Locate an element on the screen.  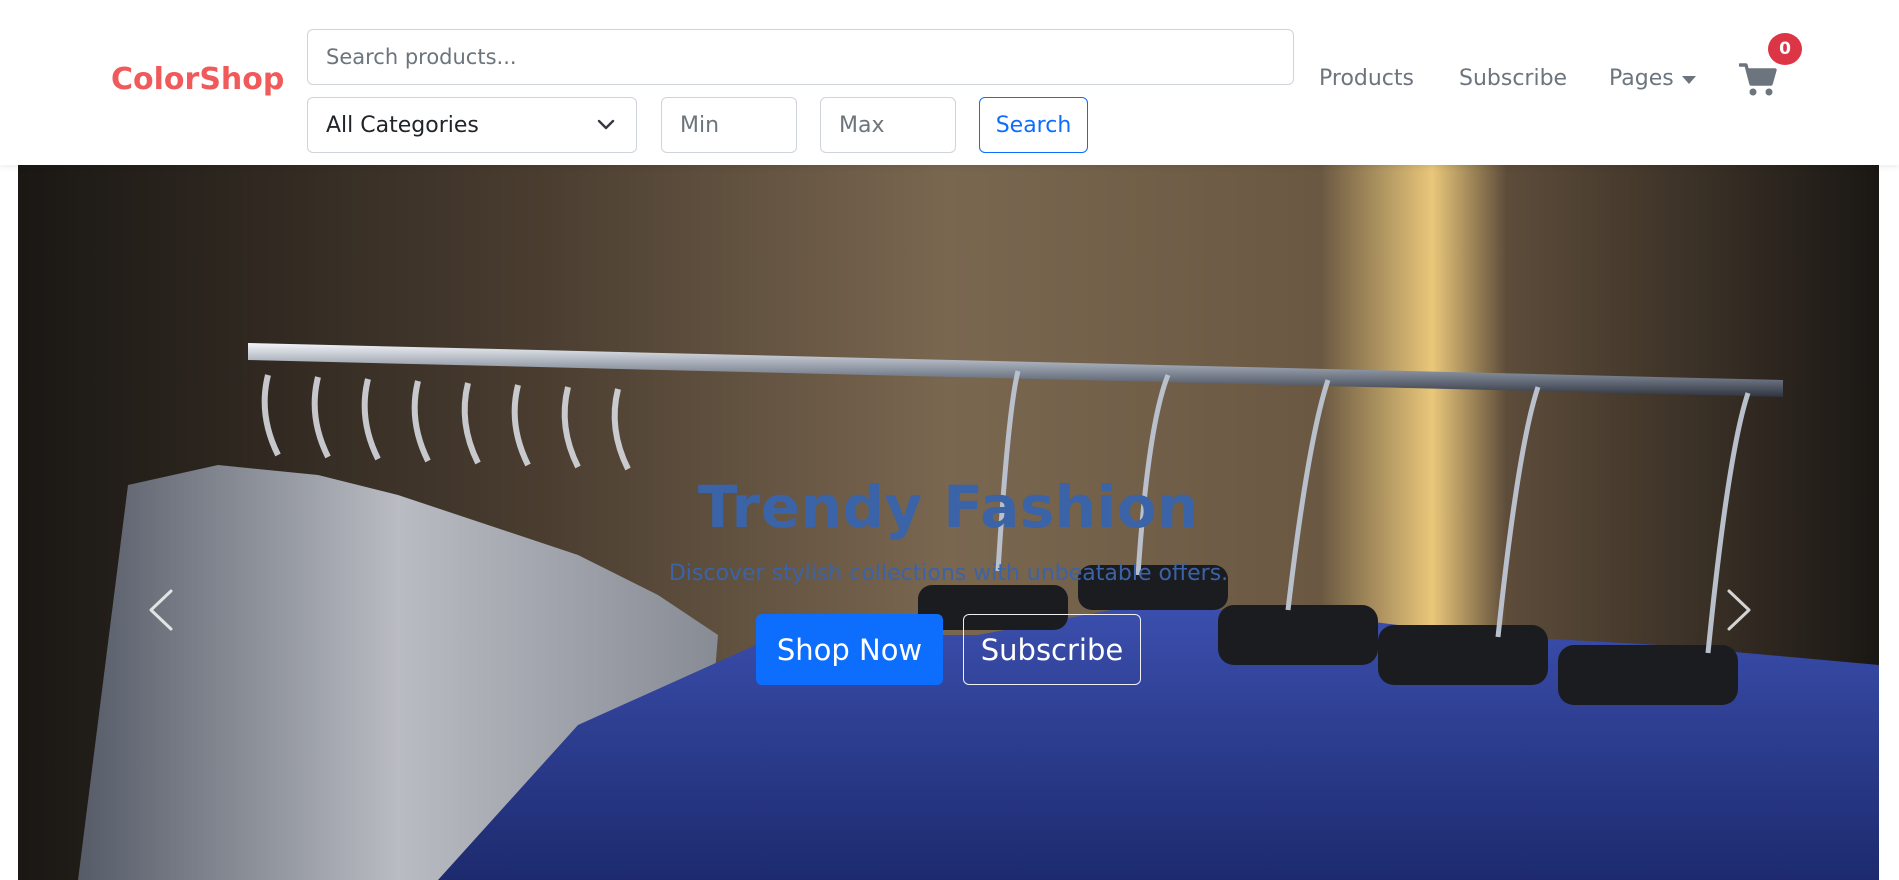
search-input is located at coordinates (800, 57).